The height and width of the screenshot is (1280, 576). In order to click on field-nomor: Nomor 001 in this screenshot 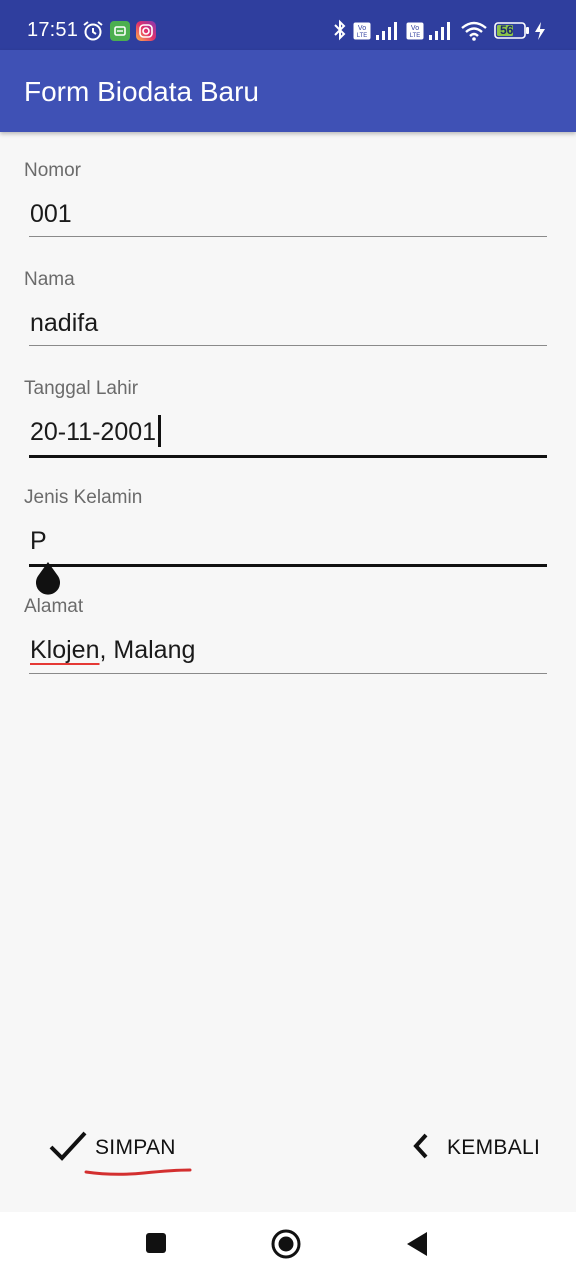, I will do `click(288, 215)`.